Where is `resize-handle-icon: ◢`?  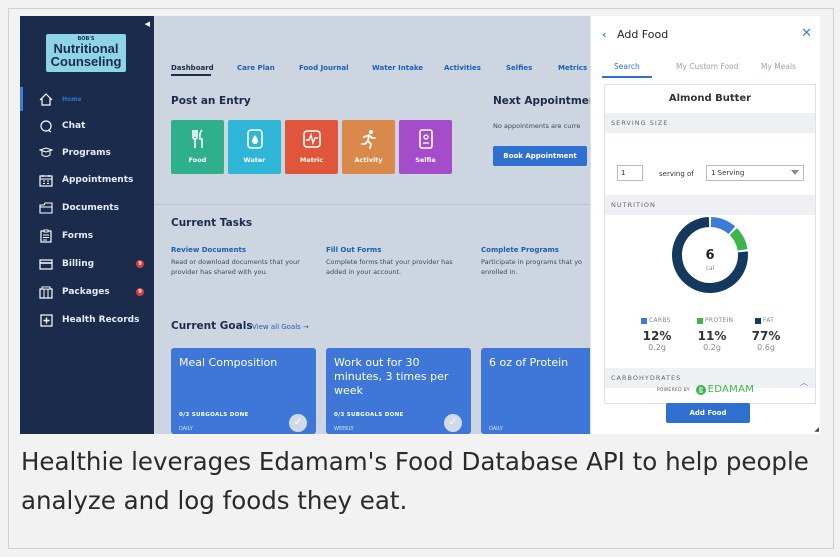 resize-handle-icon: ◢ is located at coordinates (816, 429).